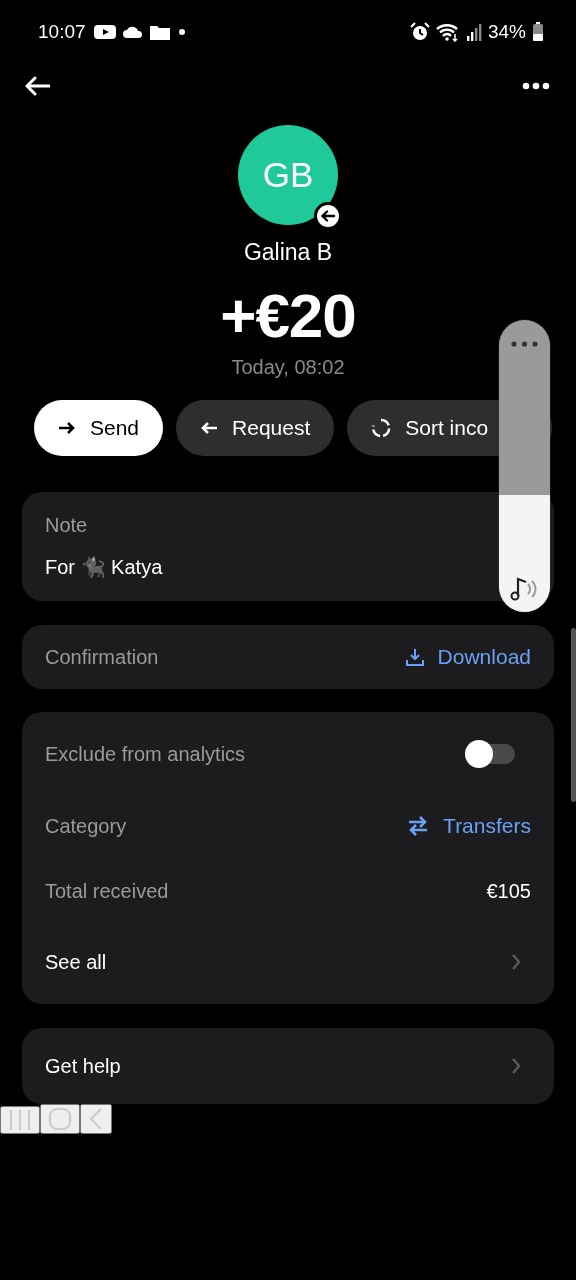  What do you see at coordinates (62, 32) in the screenshot?
I see `clock: 10:07` at bounding box center [62, 32].